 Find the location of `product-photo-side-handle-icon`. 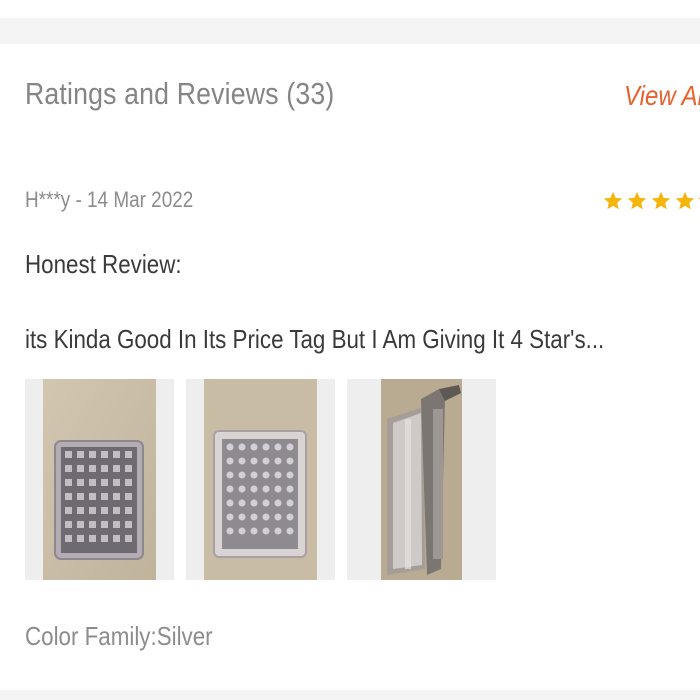

product-photo-side-handle-icon is located at coordinates (421, 479).